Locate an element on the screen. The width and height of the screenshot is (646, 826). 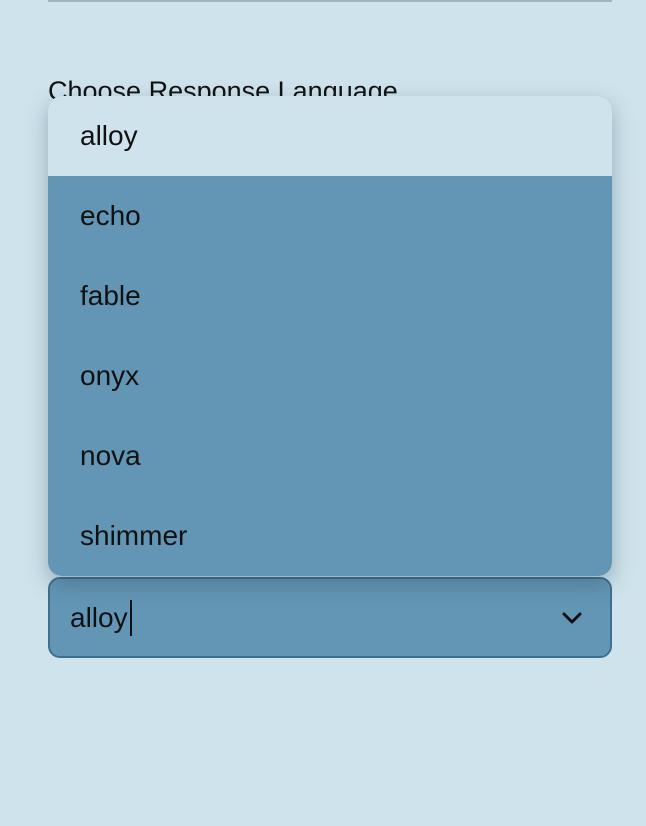
dropdown-option-alloy: alloy is located at coordinates (330, 136).